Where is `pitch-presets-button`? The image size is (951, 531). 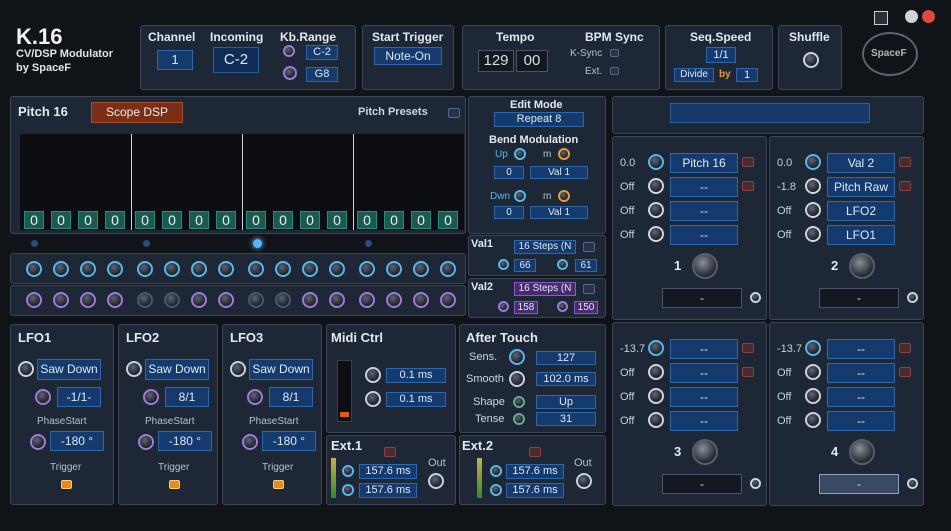
pitch-presets-button is located at coordinates (454, 113).